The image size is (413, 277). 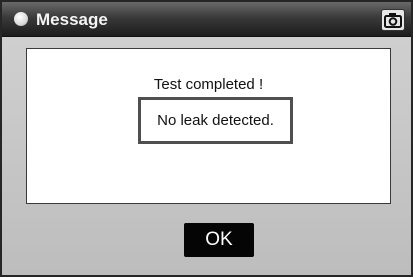 I want to click on result-text: No leak detected., so click(x=215, y=120).